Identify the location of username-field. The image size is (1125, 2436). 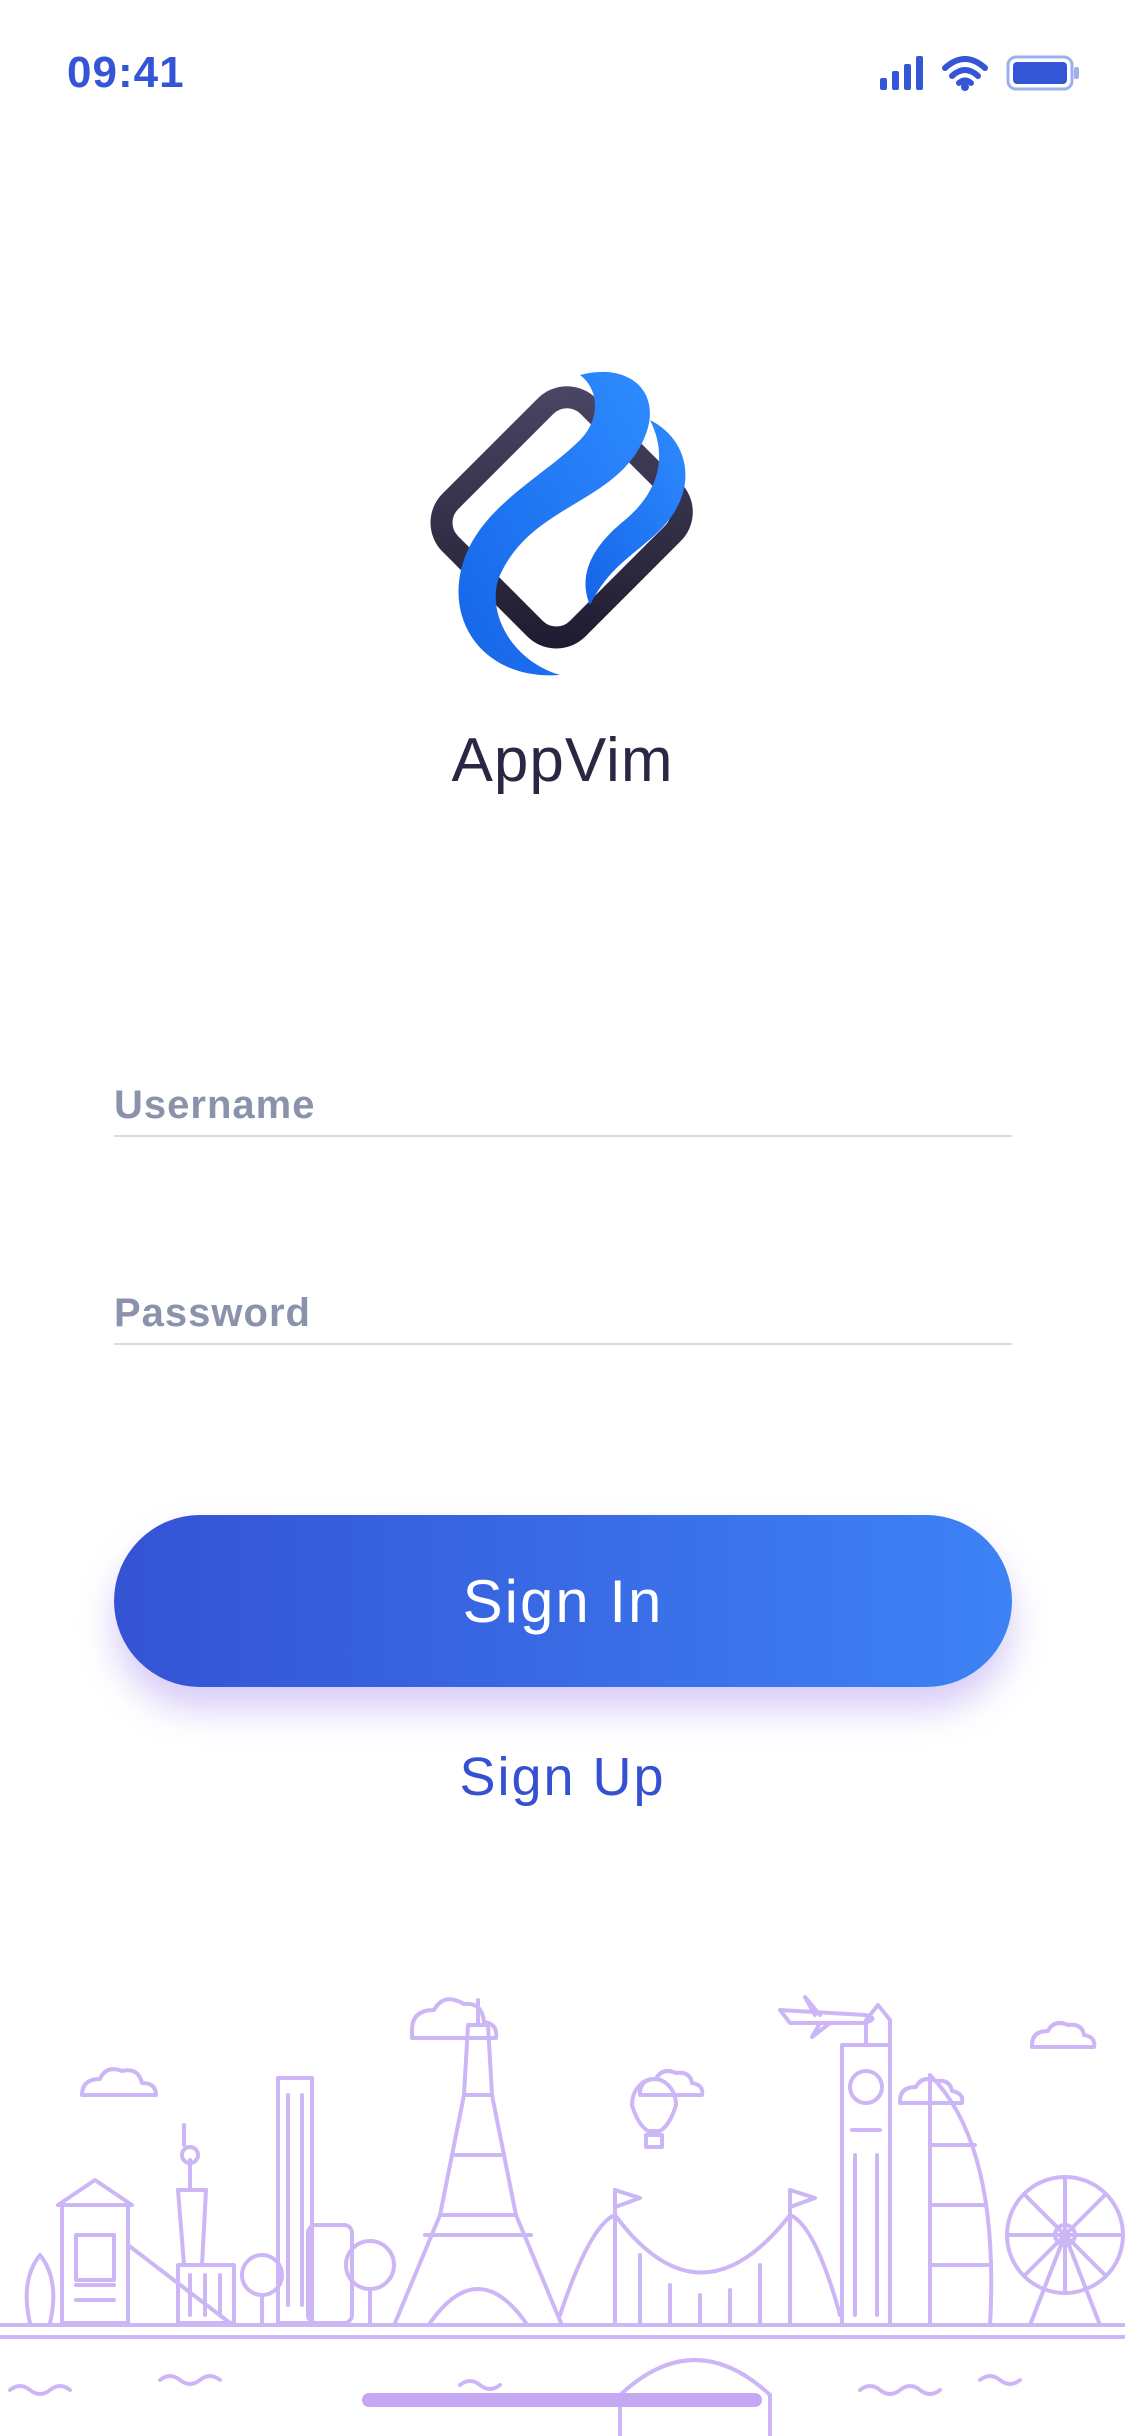
(563, 1095).